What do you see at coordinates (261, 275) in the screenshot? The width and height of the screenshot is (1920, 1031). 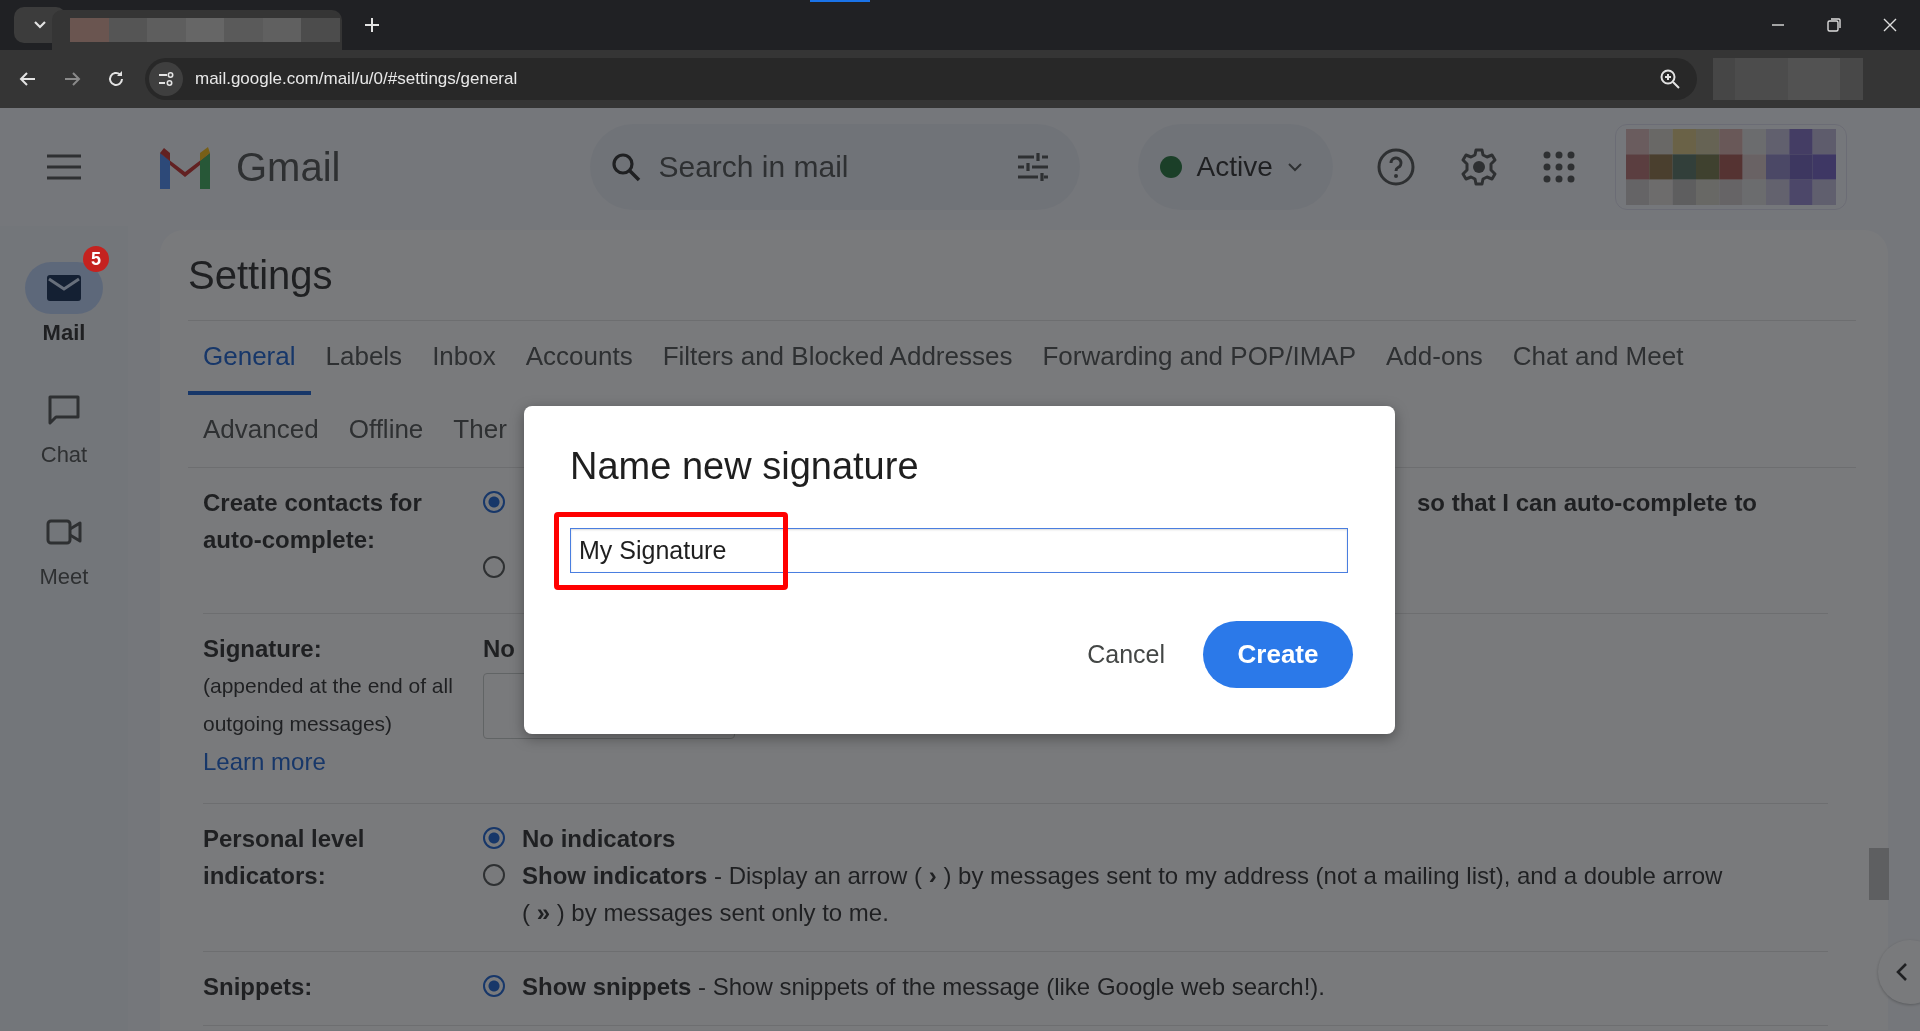 I see `page-title: Settings` at bounding box center [261, 275].